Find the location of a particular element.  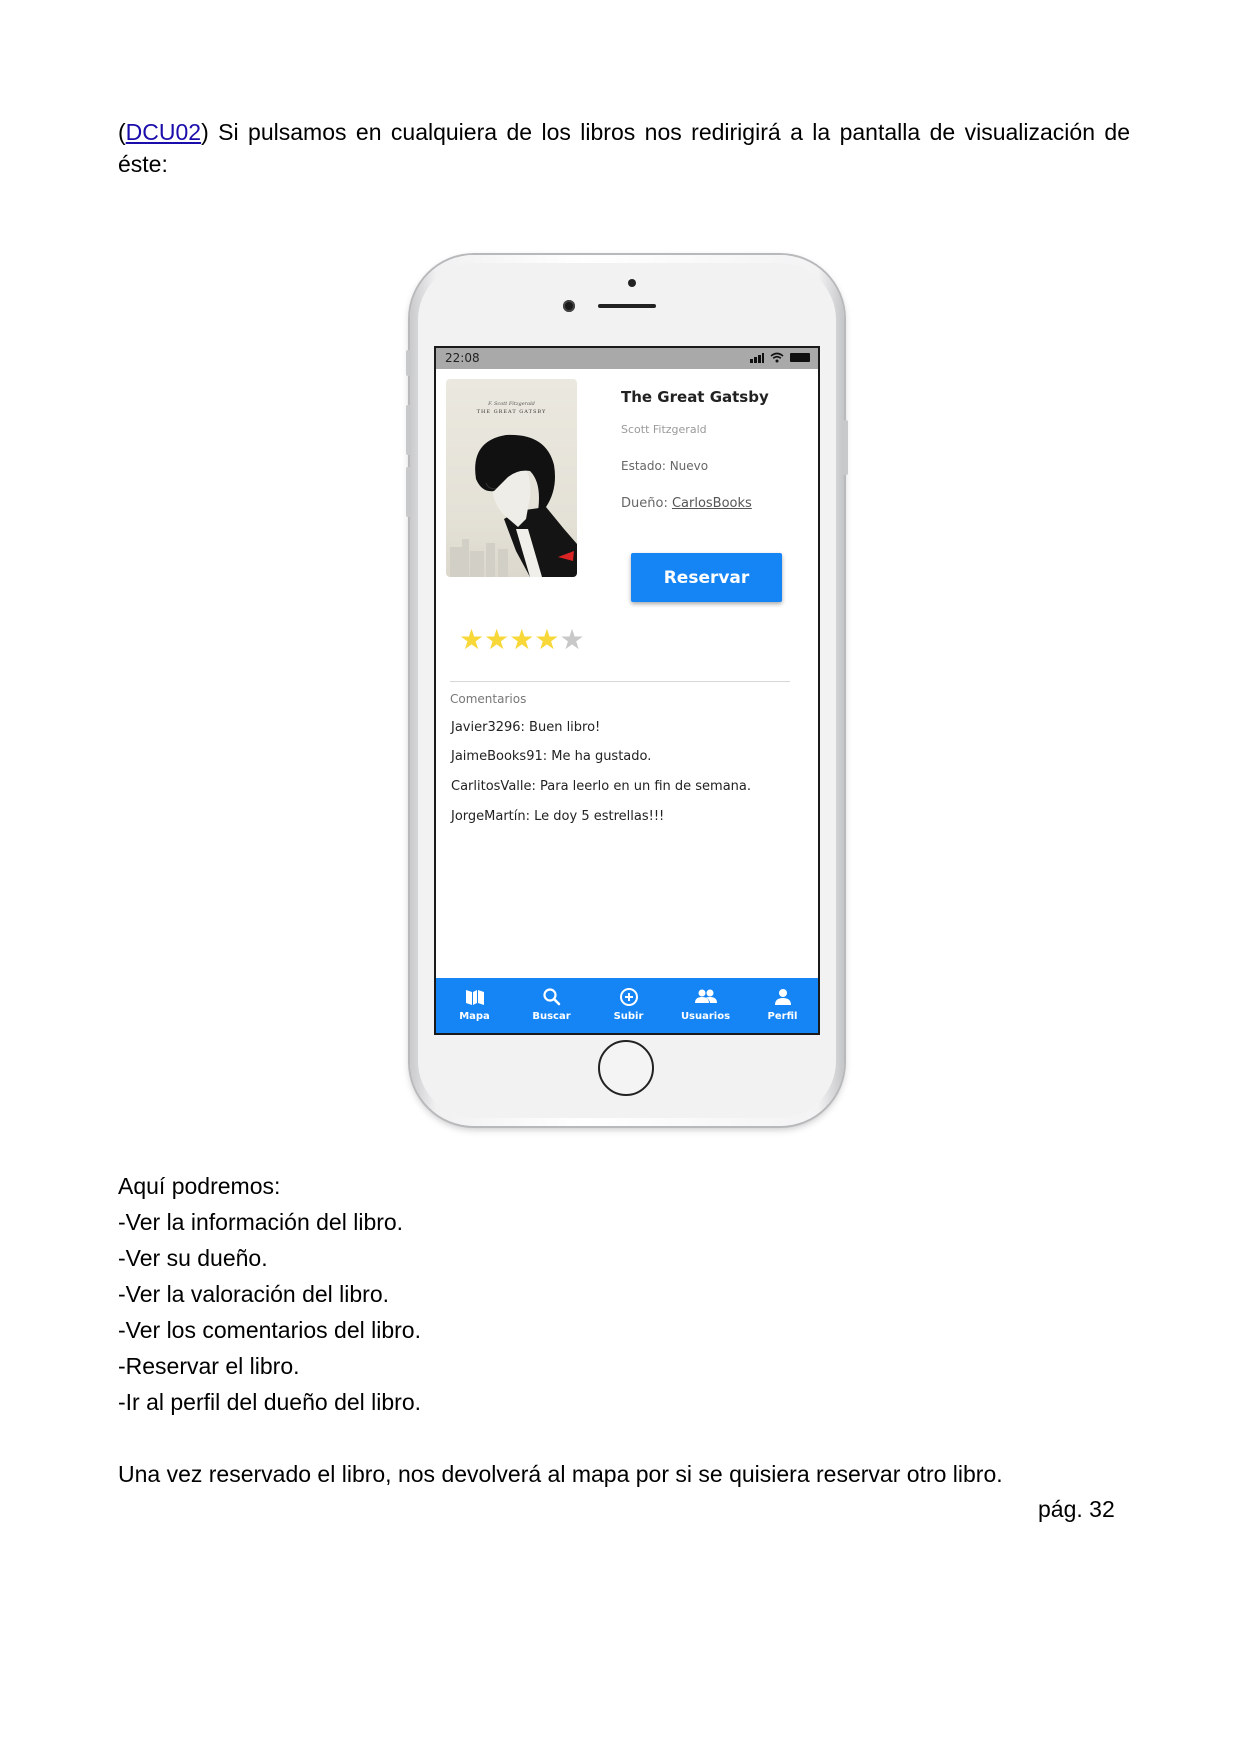

tab-usuarios: Usuarios is located at coordinates (705, 1005).